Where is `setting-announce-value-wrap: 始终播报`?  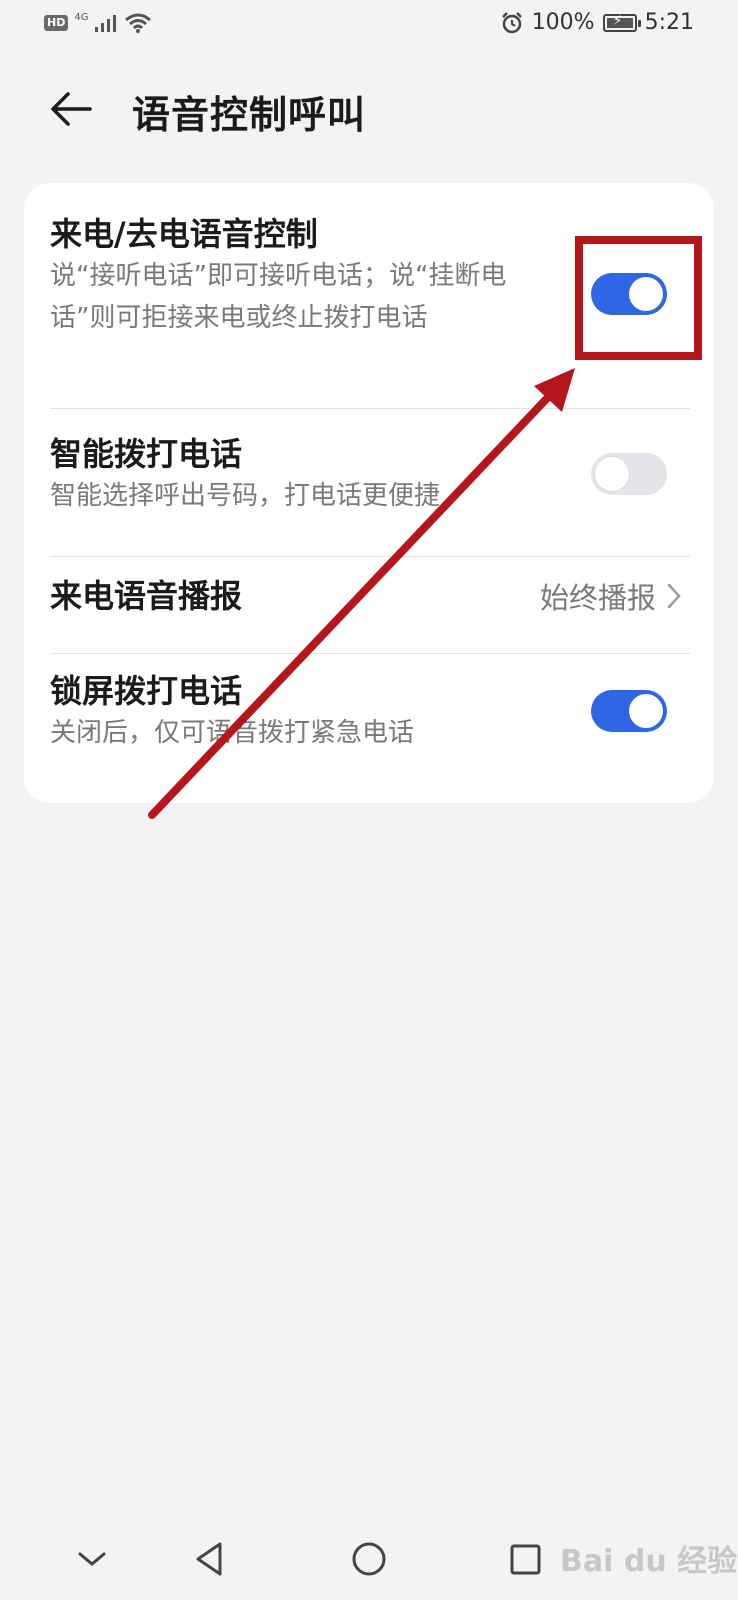
setting-announce-value-wrap: 始终播报 is located at coordinates (611, 596).